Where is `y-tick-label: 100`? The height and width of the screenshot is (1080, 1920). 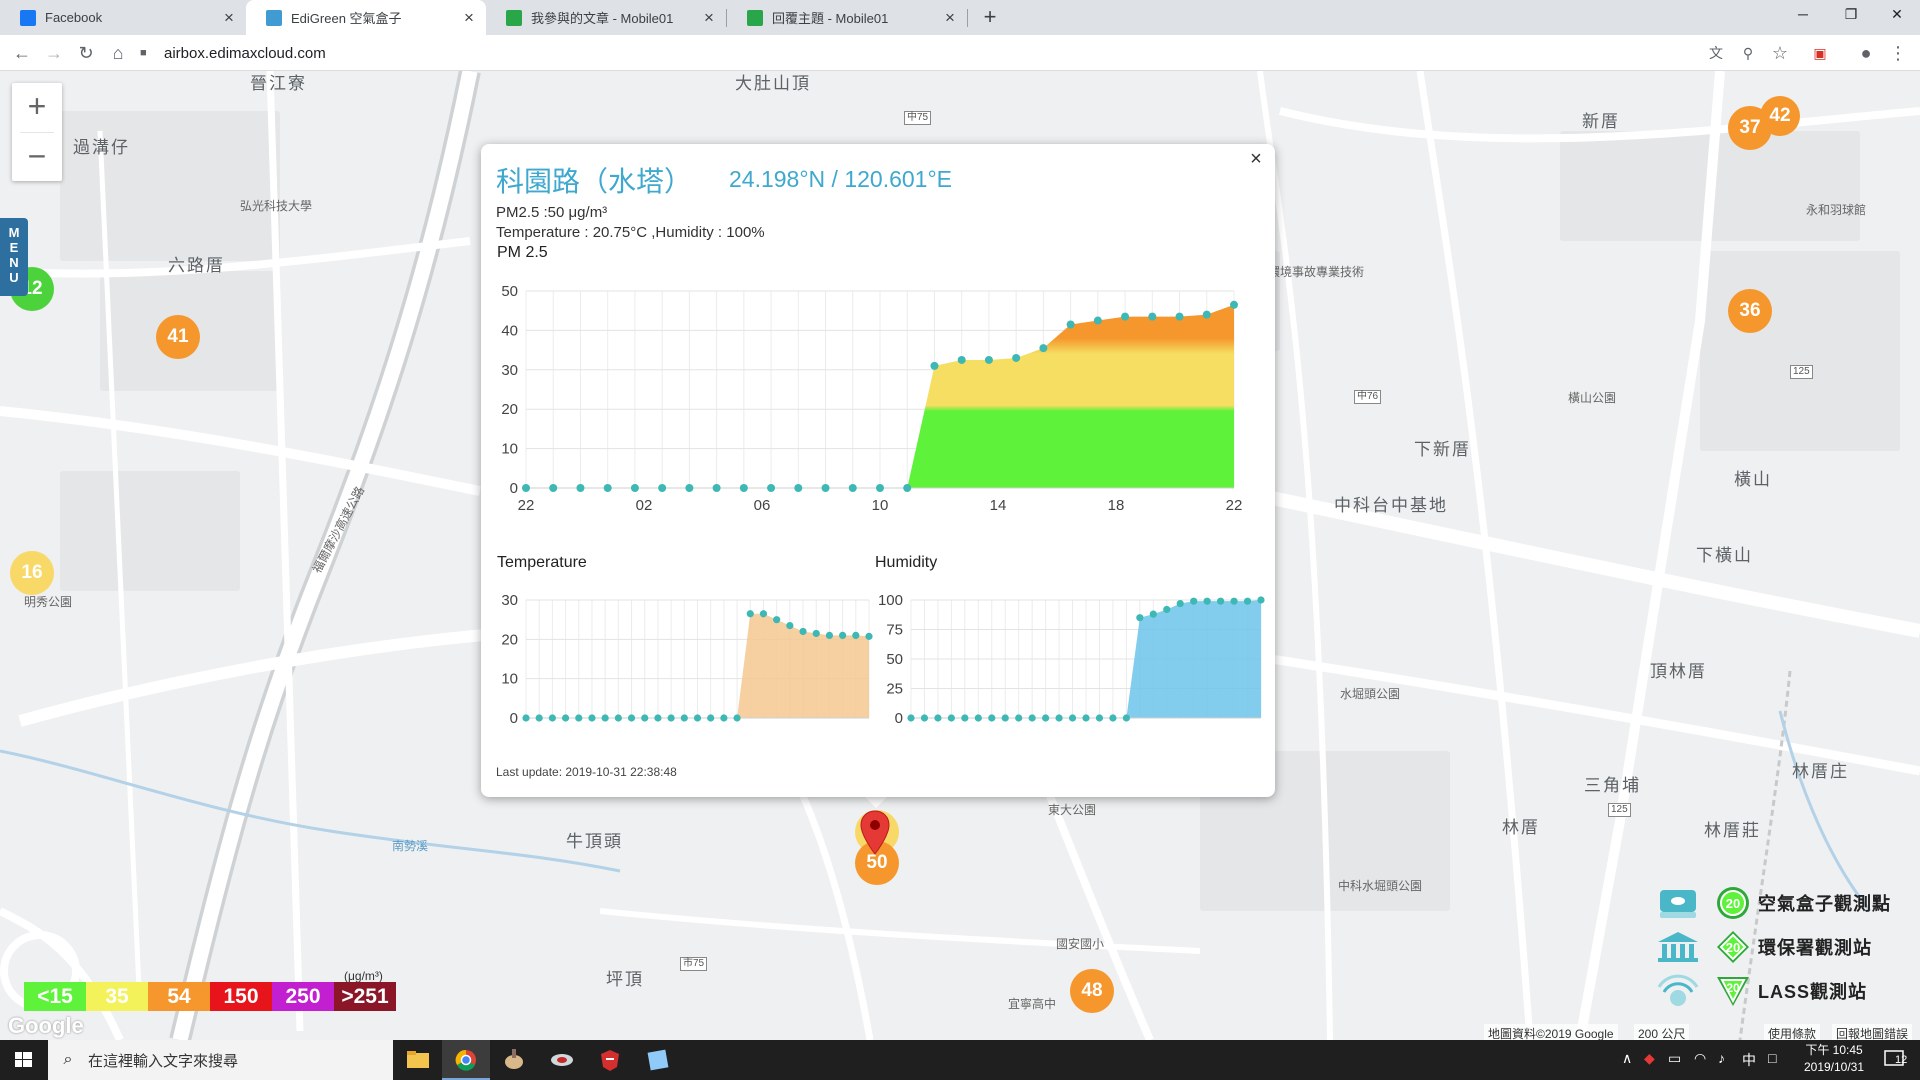 y-tick-label: 100 is located at coordinates (890, 600).